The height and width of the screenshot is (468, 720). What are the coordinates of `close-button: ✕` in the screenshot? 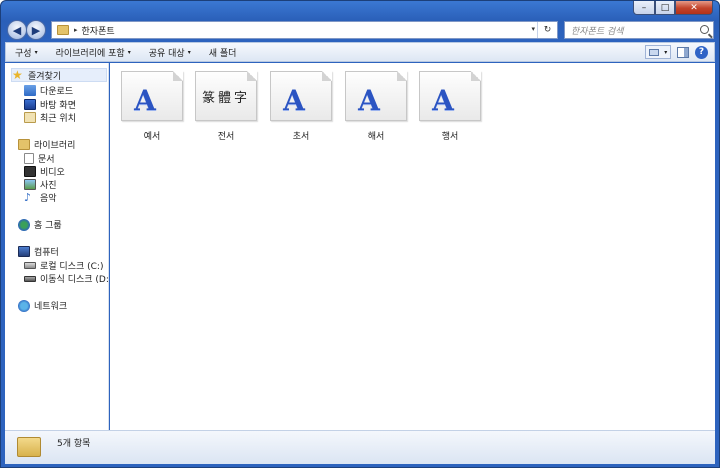 It's located at (694, 8).